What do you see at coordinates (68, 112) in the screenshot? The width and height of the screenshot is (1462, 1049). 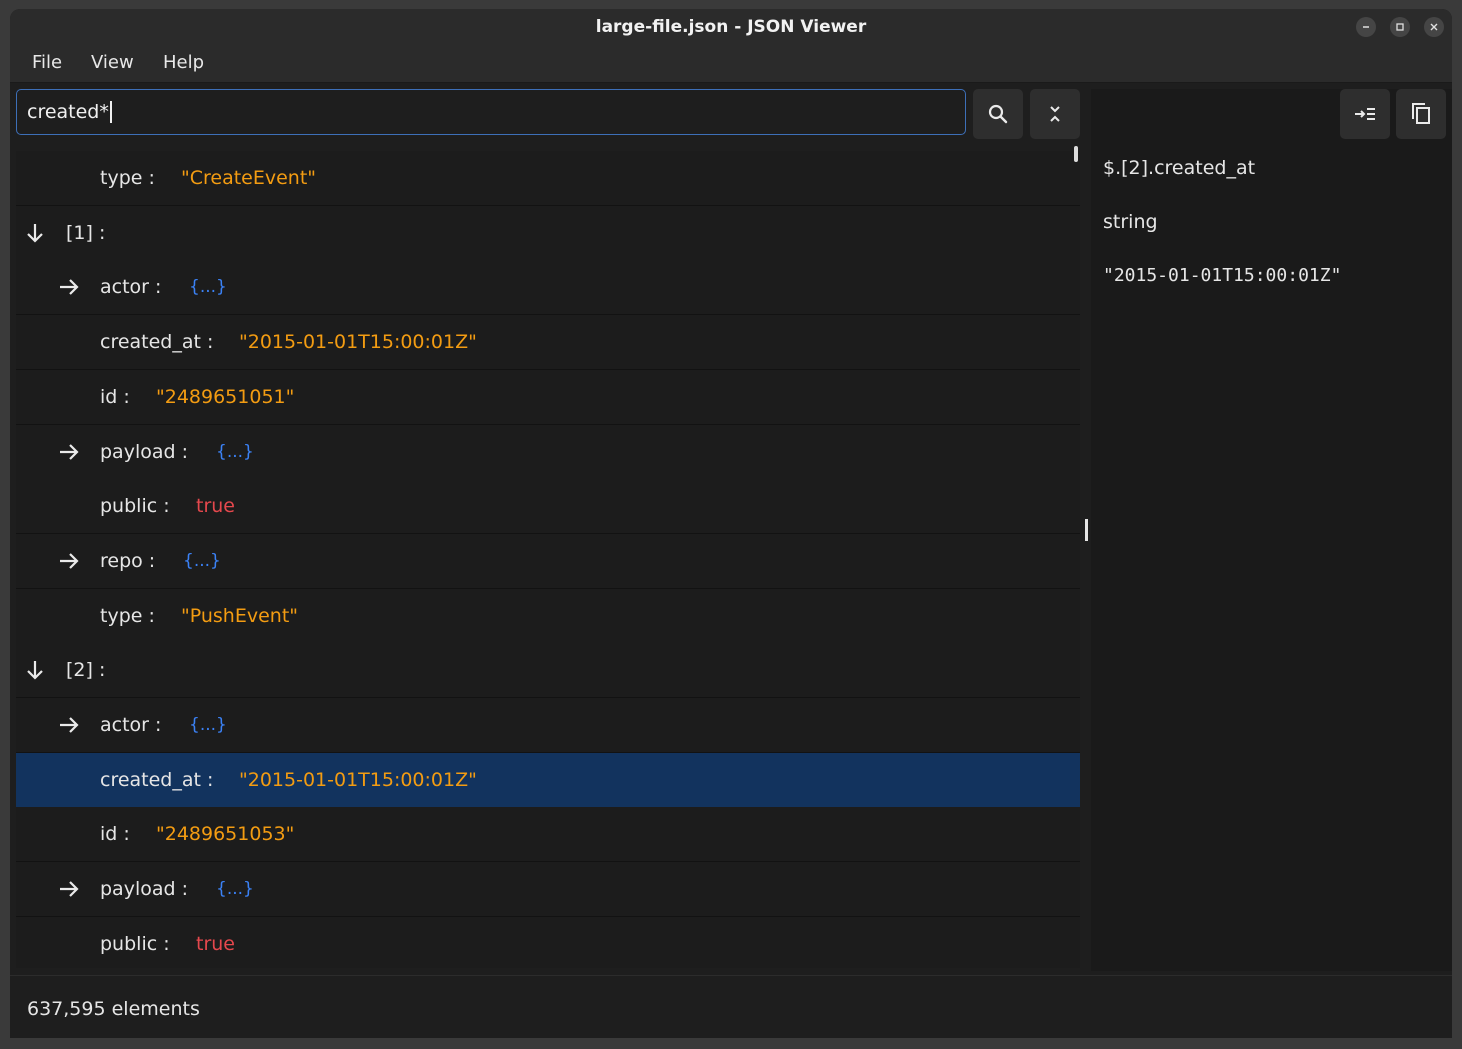 I see `search-input-value: created*` at bounding box center [68, 112].